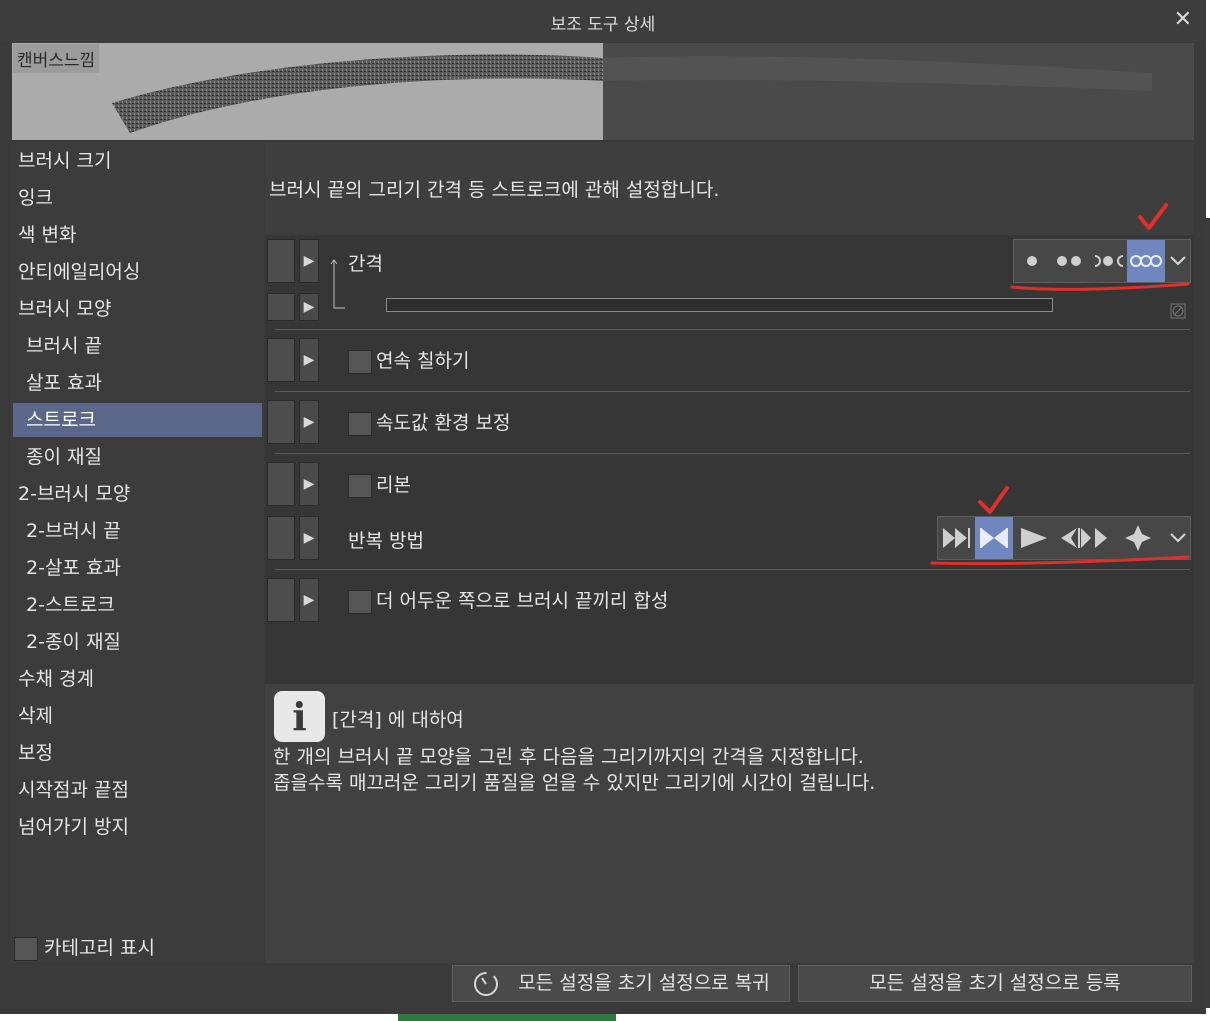  Describe the element at coordinates (423, 361) in the screenshot. I see `continuous-label: 연속 칠하기` at that location.